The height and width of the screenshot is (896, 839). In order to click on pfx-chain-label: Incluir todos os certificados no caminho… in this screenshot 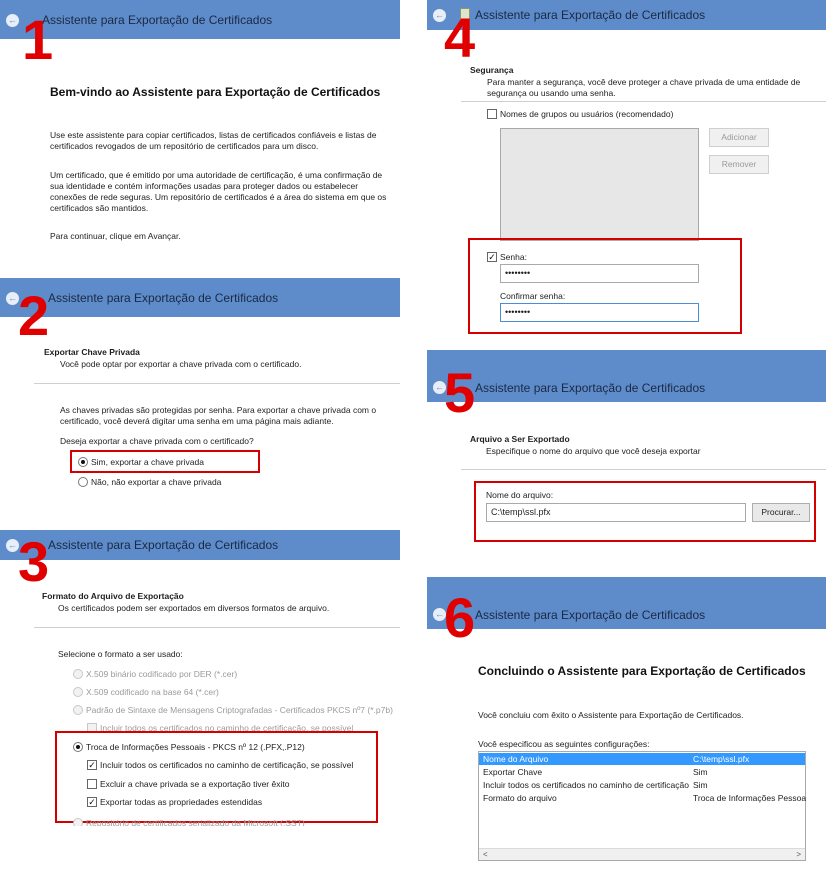, I will do `click(226, 765)`.